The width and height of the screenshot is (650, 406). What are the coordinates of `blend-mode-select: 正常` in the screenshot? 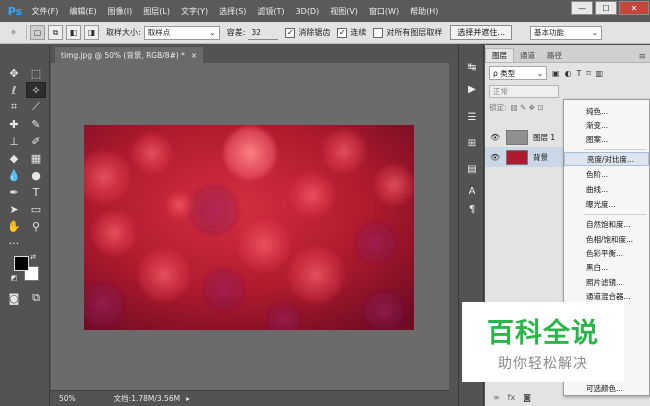 It's located at (524, 91).